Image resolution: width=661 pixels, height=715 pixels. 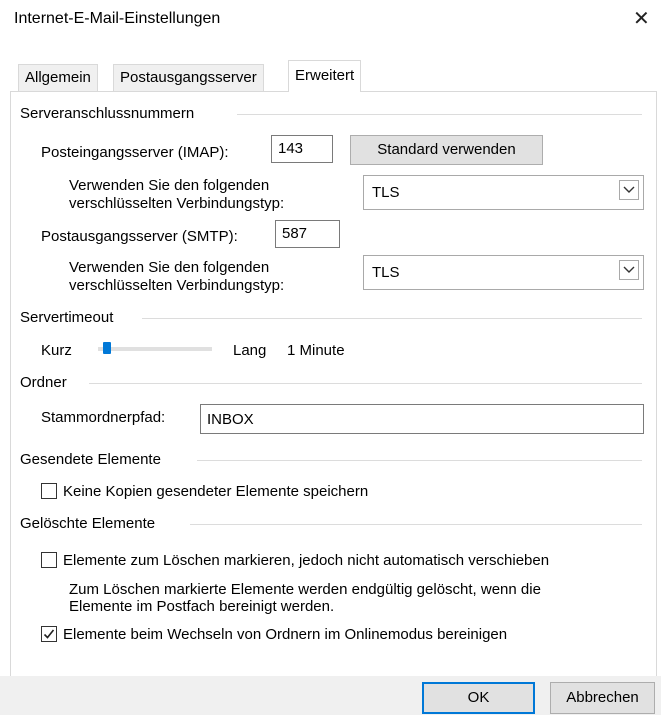 What do you see at coordinates (250, 350) in the screenshot?
I see `timeout-long-label: Lang` at bounding box center [250, 350].